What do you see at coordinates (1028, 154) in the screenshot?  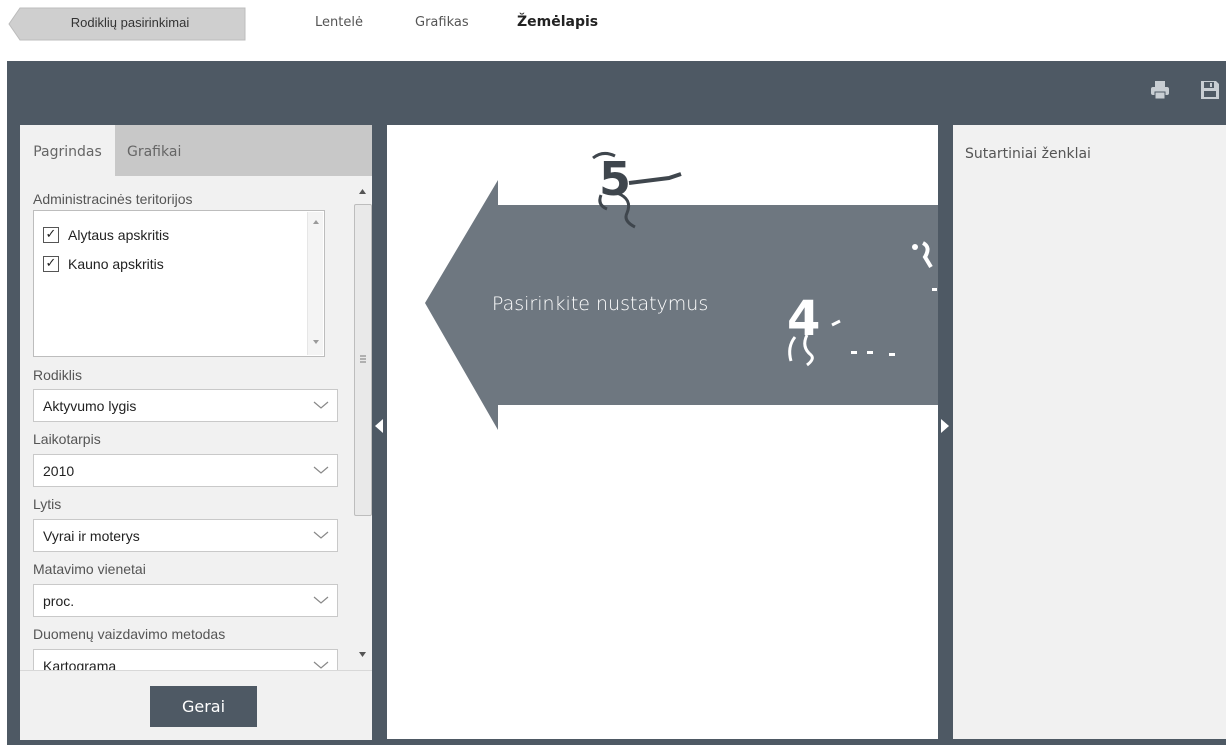 I see `legend-title: Sutartiniai ženklai` at bounding box center [1028, 154].